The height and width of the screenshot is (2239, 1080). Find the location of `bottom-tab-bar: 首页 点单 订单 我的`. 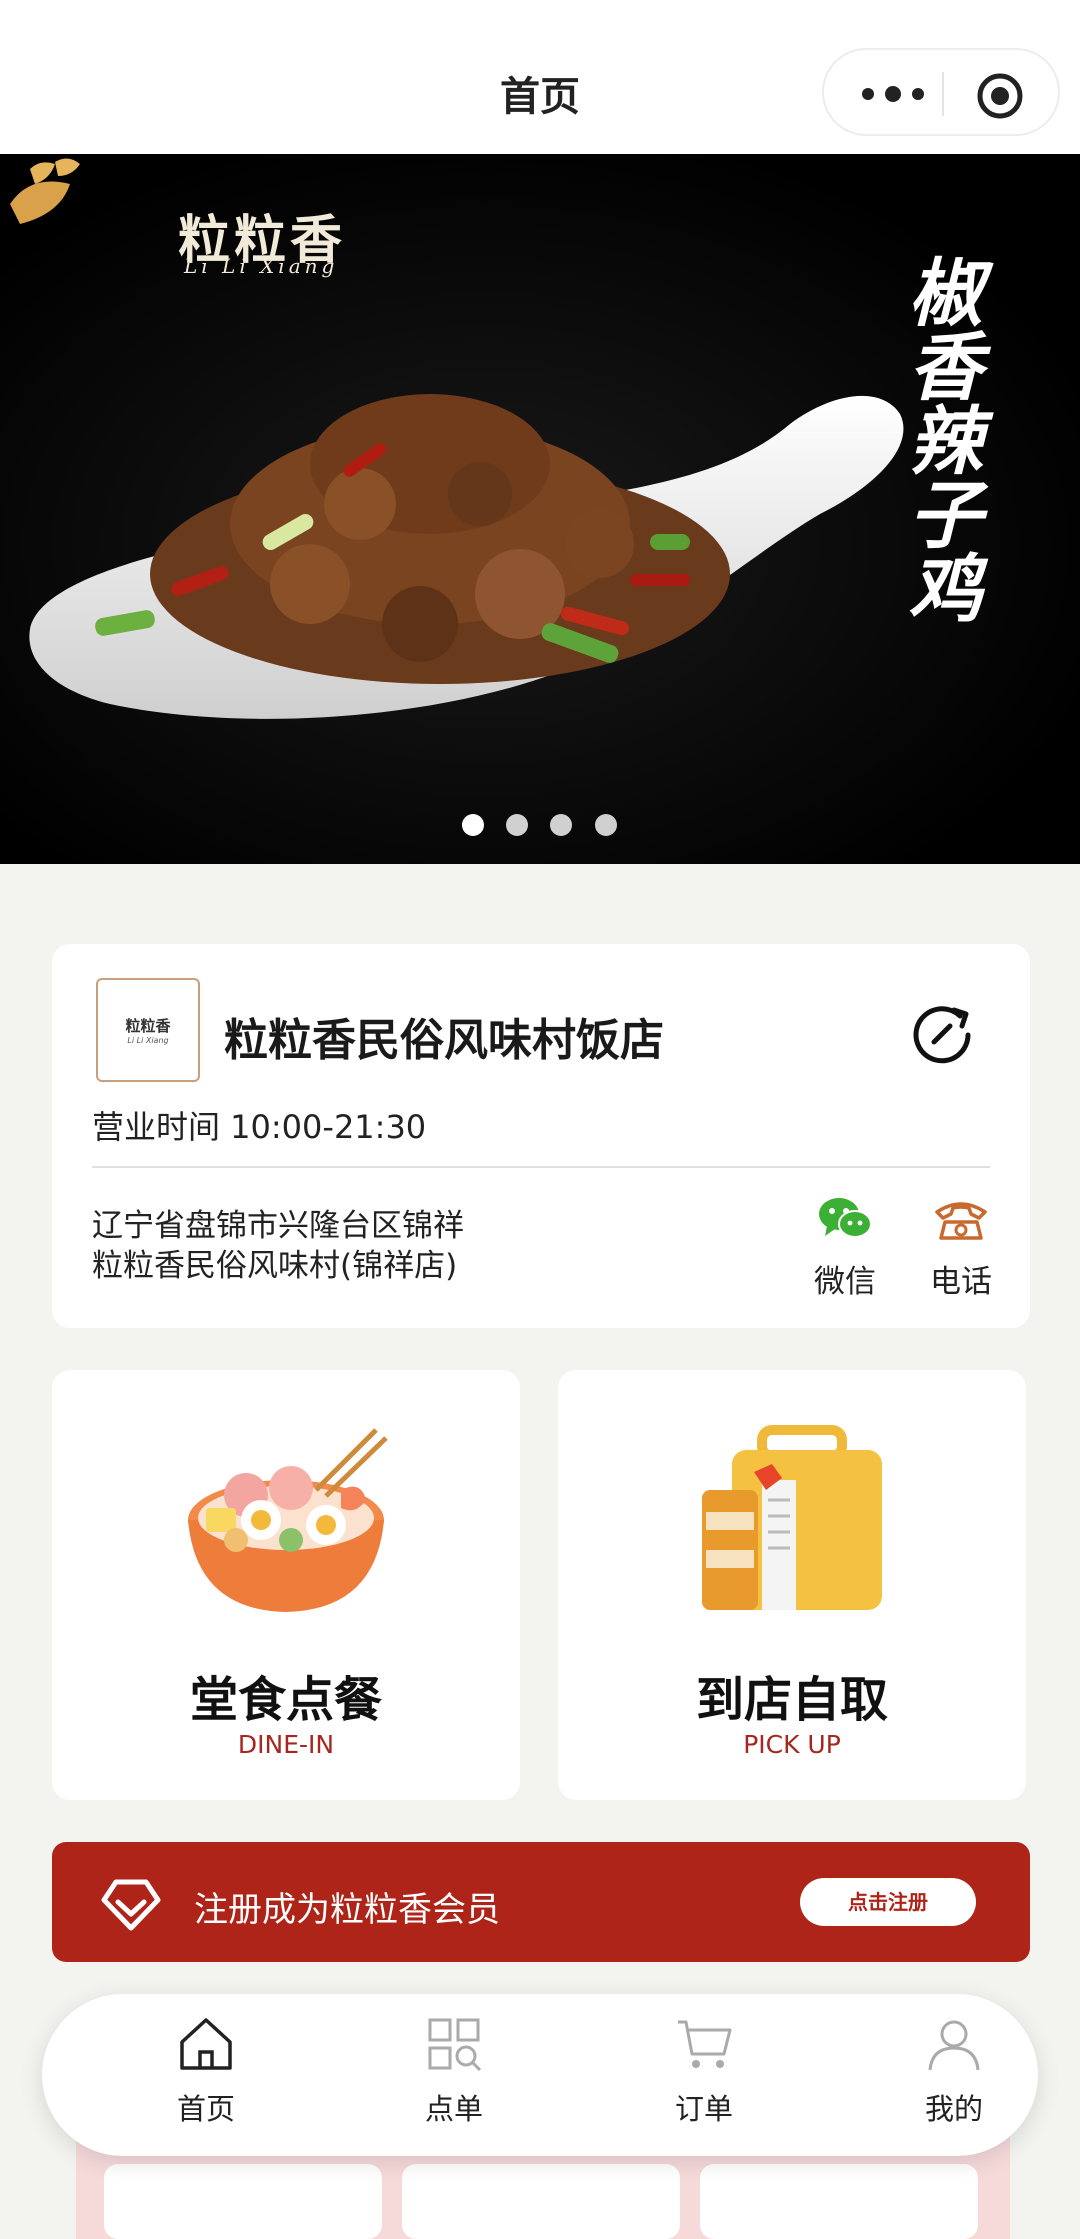

bottom-tab-bar: 首页 点单 订单 我的 is located at coordinates (540, 2075).